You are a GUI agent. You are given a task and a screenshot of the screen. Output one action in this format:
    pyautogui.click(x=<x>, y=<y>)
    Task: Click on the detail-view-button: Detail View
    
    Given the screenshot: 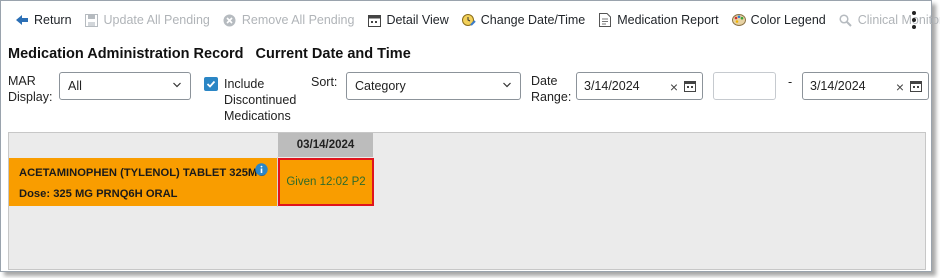 What is the action you would take?
    pyautogui.click(x=408, y=20)
    